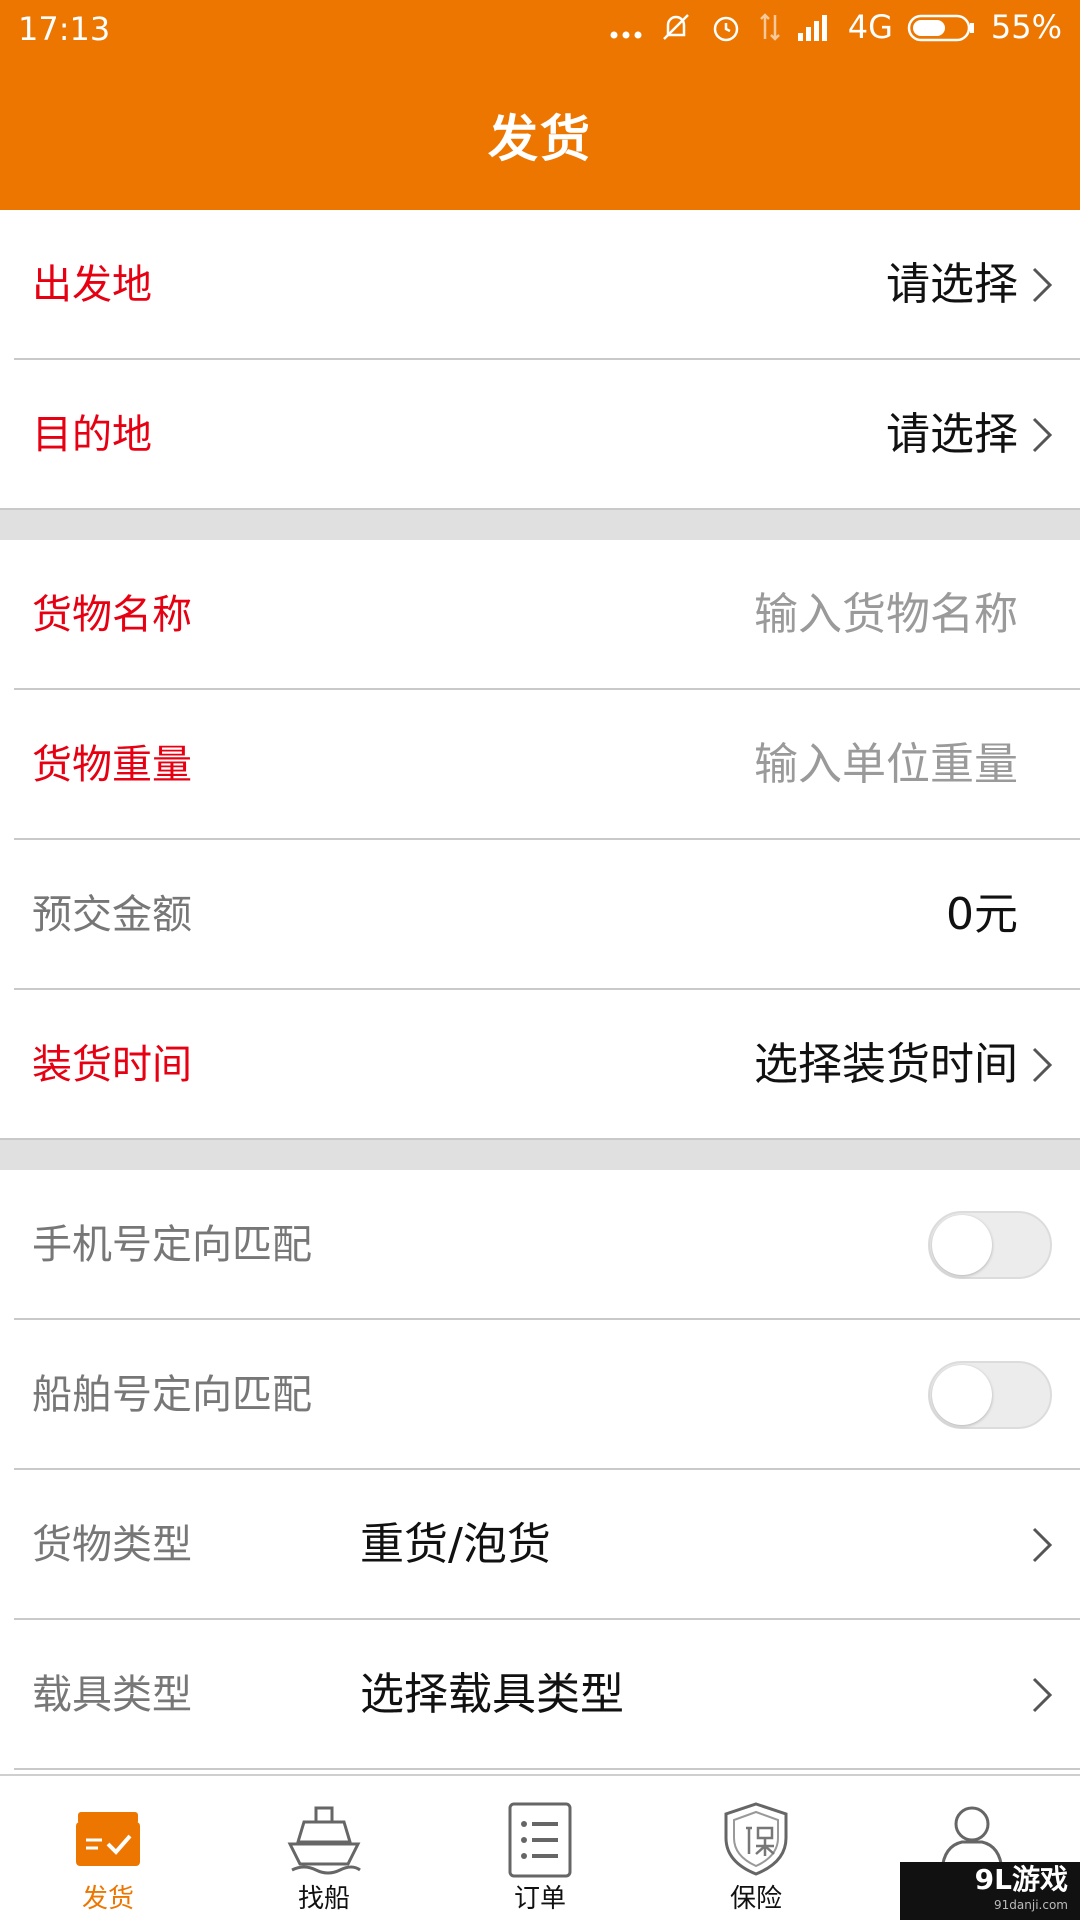  What do you see at coordinates (755, 1899) in the screenshot?
I see `tab-label: 保险` at bounding box center [755, 1899].